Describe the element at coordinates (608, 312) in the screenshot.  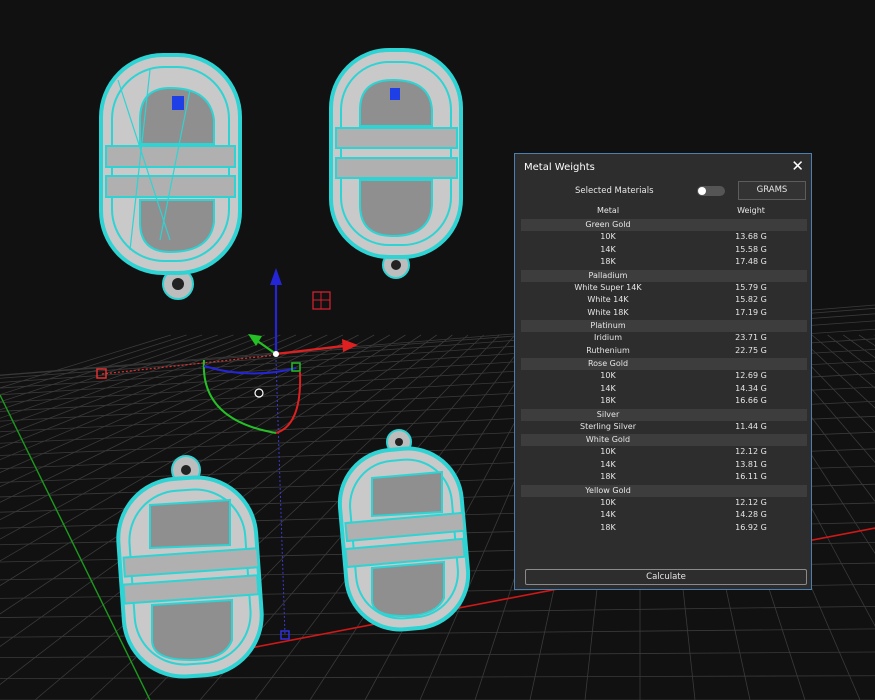
I see `metal-name: White 18K` at that location.